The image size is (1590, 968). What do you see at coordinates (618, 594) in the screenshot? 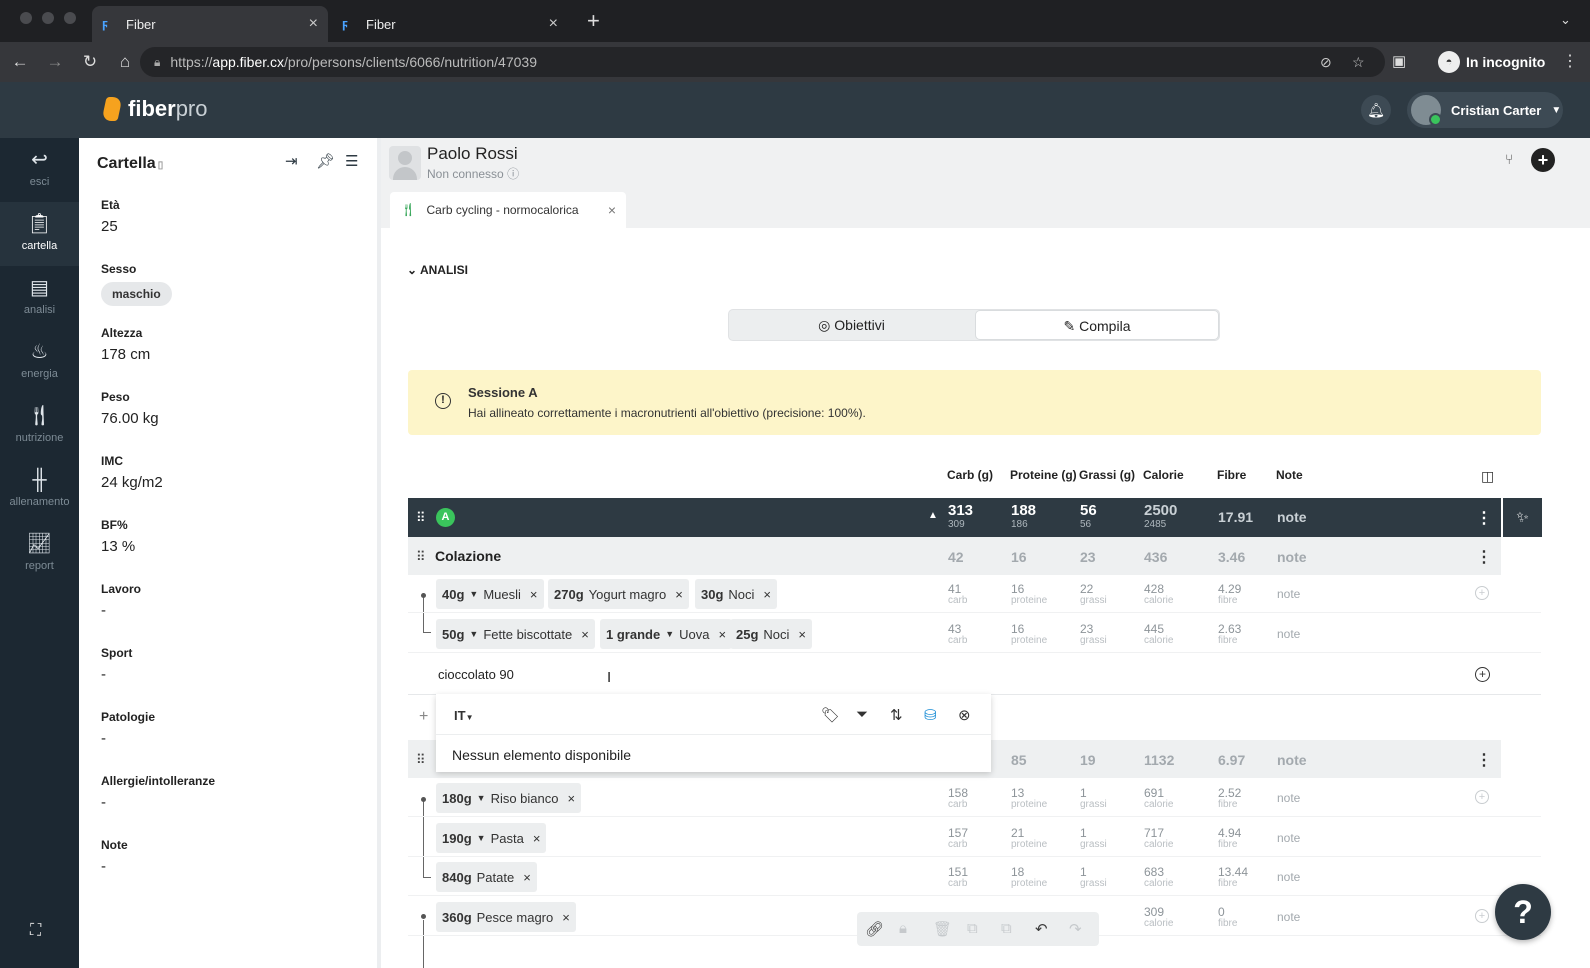
I see `food-chip: 270g Yogurt magro ×` at bounding box center [618, 594].